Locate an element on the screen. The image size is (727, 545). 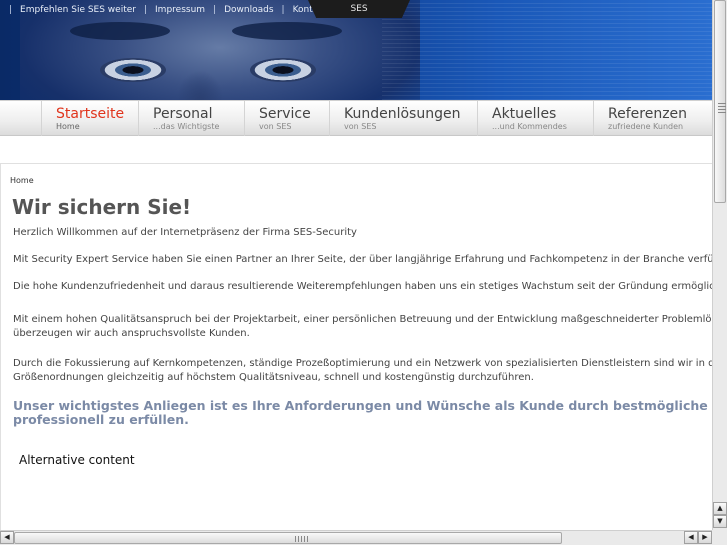
nav-title: Kundenlösungen is located at coordinates (402, 114).